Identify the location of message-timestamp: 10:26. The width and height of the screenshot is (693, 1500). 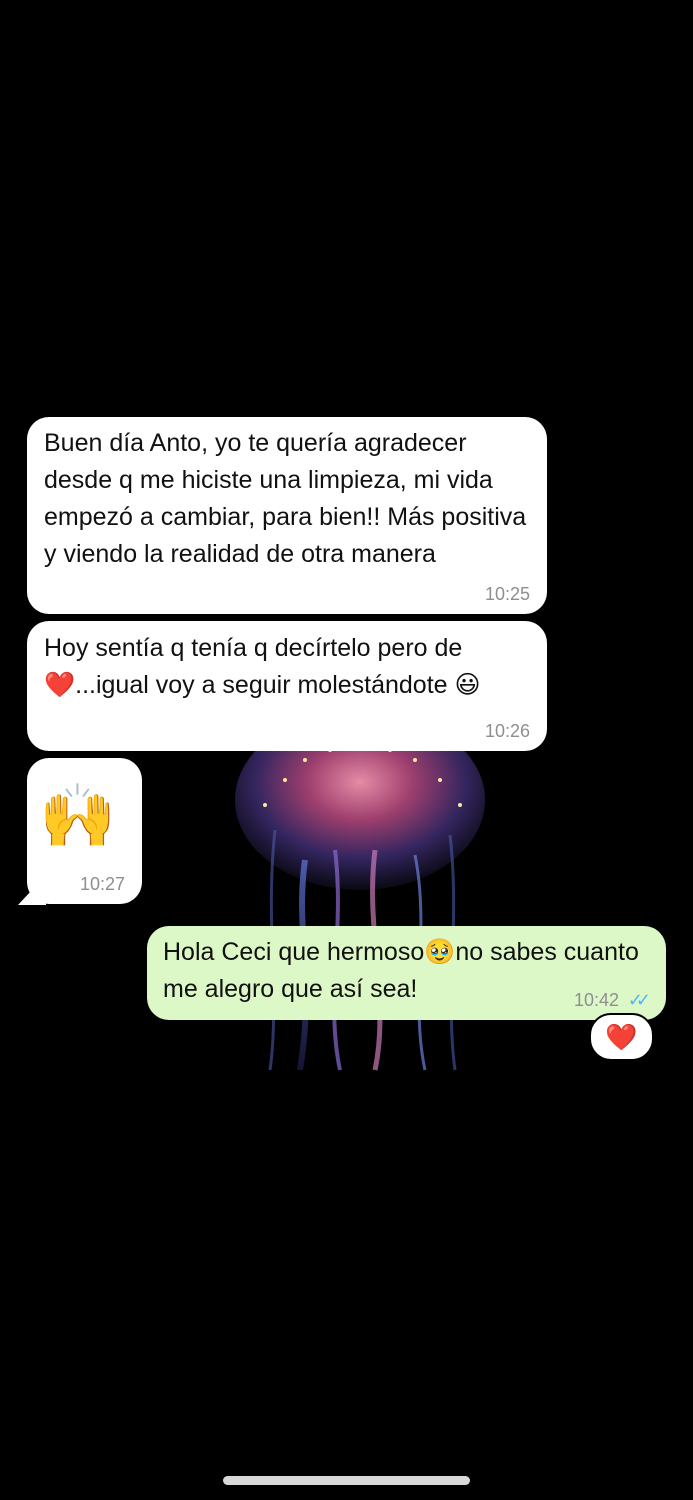
(507, 731).